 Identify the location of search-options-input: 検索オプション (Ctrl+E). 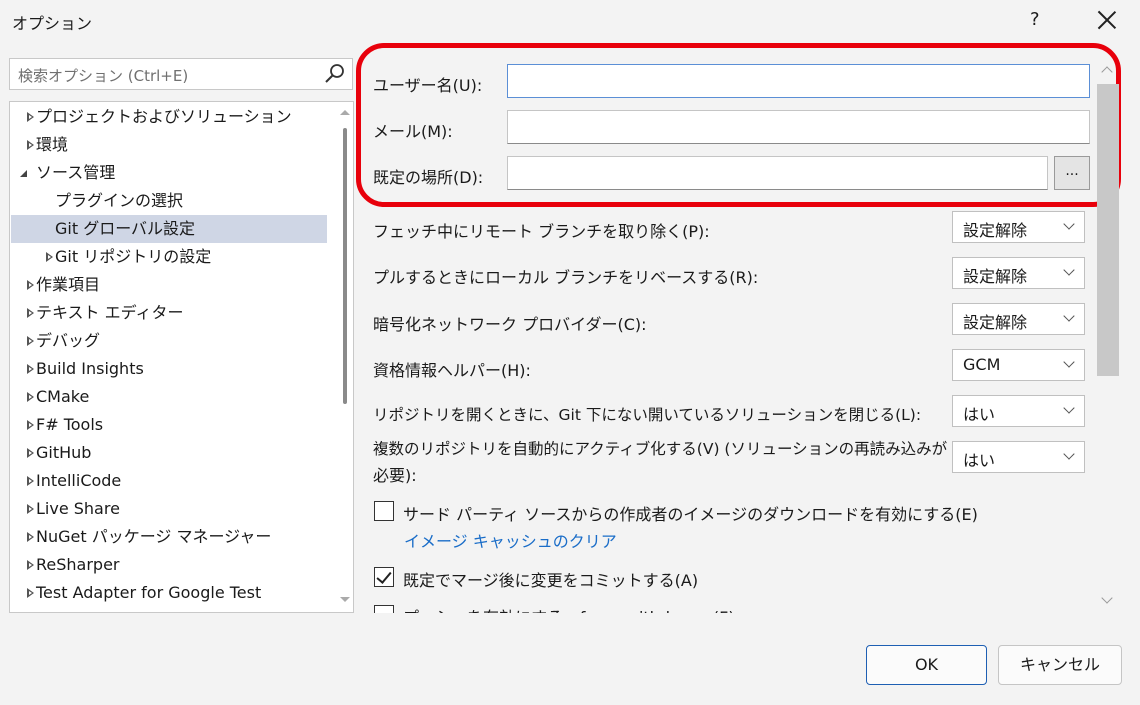
(181, 74).